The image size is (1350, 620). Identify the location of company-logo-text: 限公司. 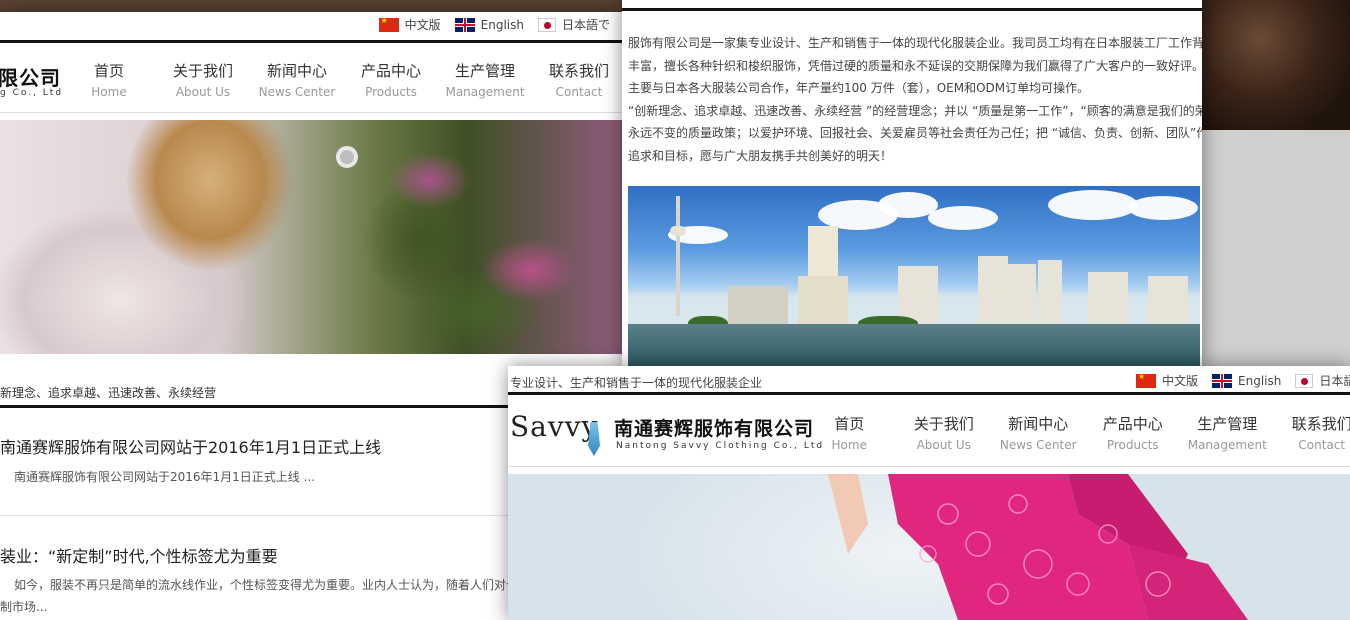
(30, 76).